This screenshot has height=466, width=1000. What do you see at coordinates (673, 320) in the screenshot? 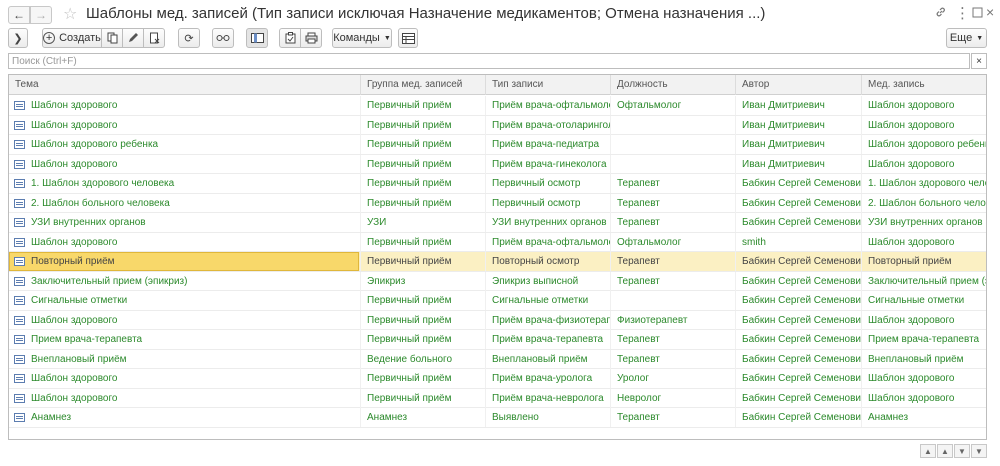
I see `cell-position: Физиотерапевт` at bounding box center [673, 320].